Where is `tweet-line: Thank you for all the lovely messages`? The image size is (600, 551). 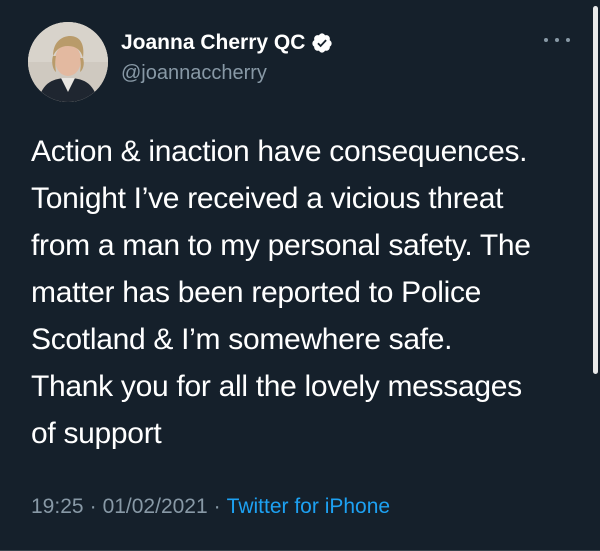
tweet-line: Thank you for all the lovely messages is located at coordinates (276, 386).